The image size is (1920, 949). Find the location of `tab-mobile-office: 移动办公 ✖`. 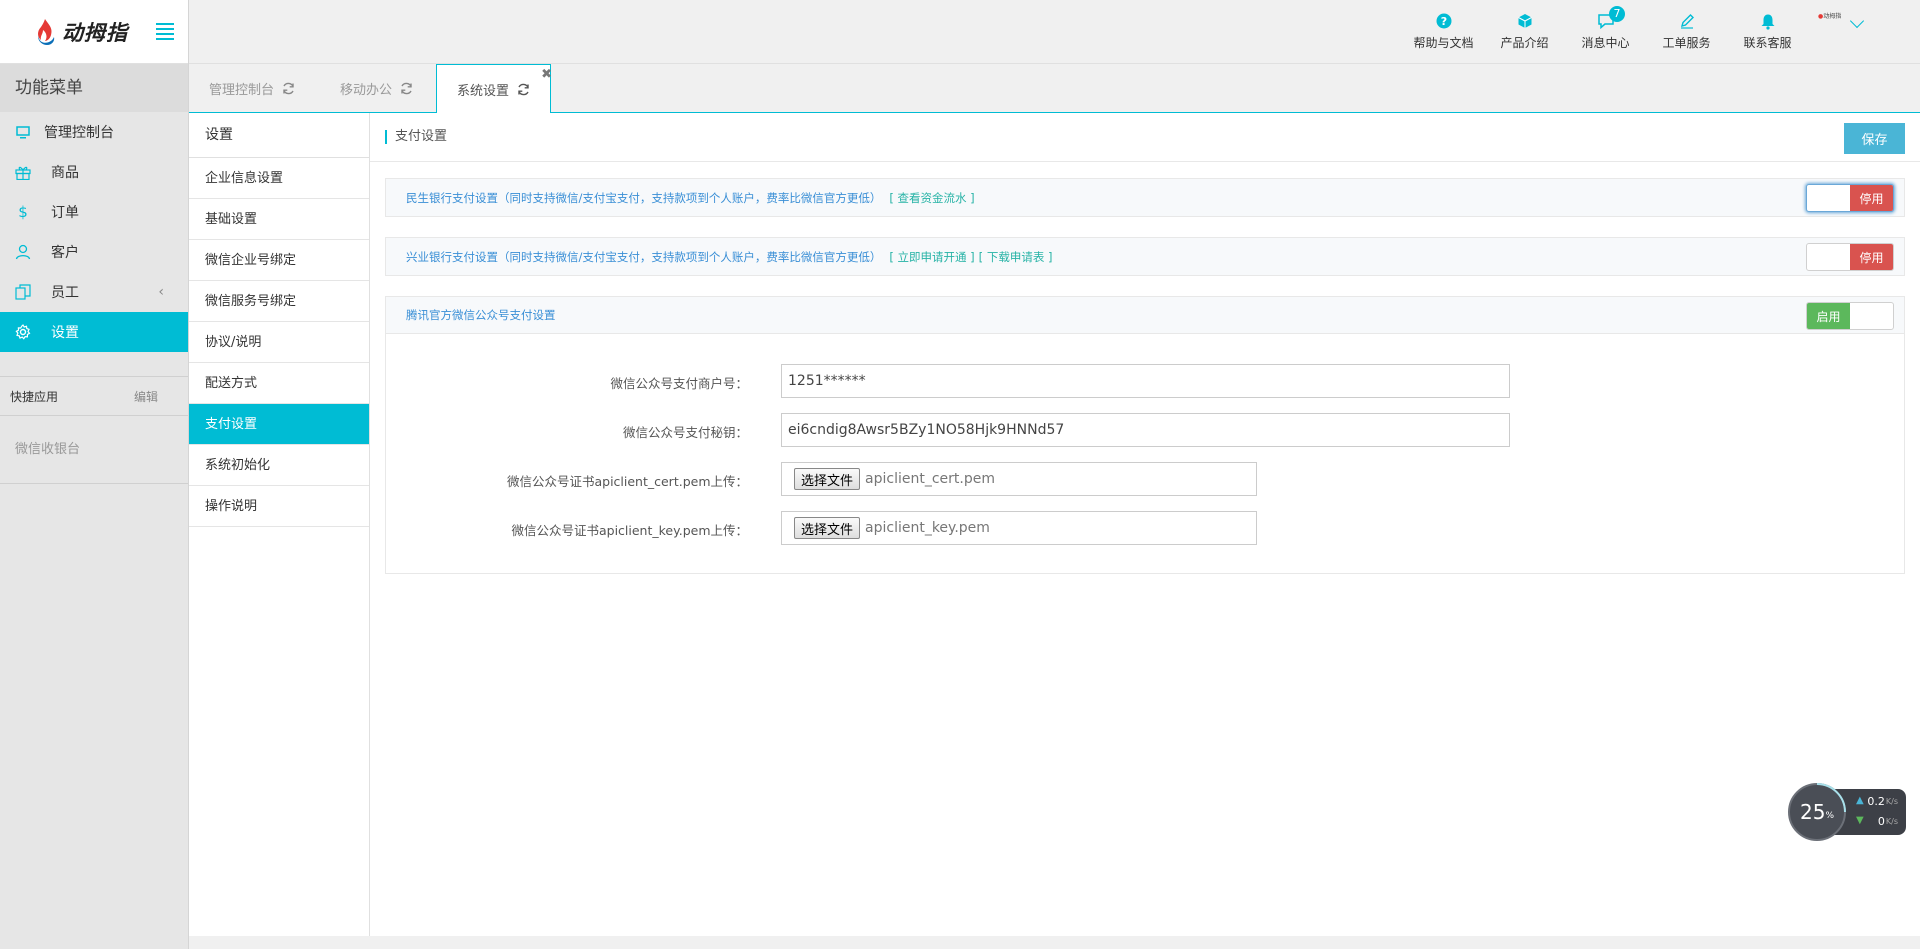

tab-mobile-office: 移动办公 ✖ is located at coordinates (386, 88).